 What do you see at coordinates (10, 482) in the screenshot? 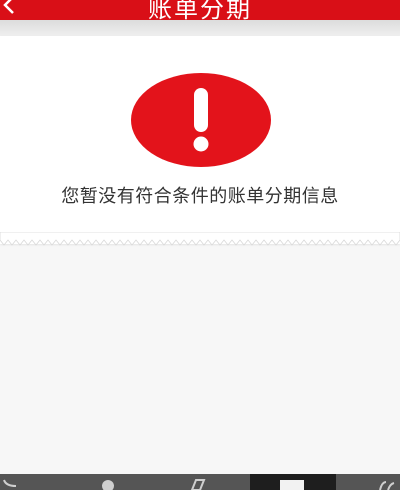
I see `back-icon` at bounding box center [10, 482].